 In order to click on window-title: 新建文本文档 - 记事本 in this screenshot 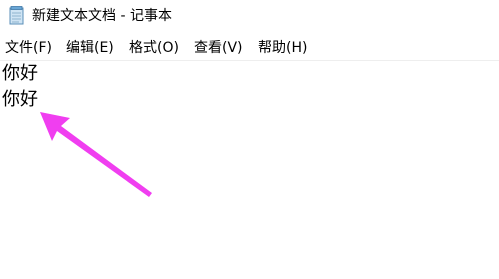, I will do `click(102, 16)`.